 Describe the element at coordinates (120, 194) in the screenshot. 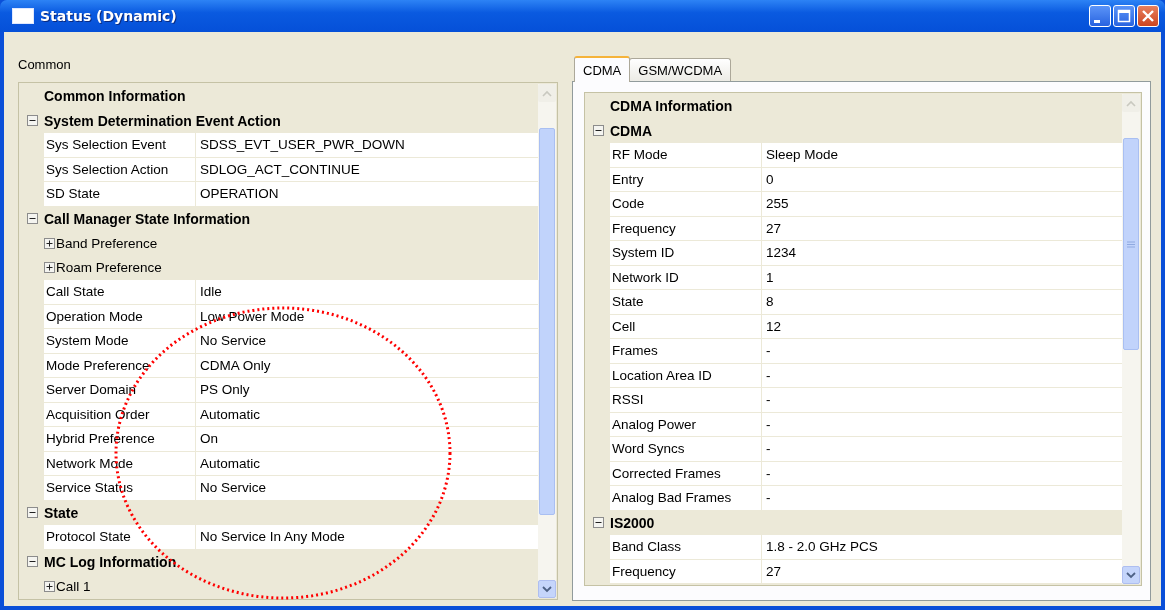

I see `property-name: SD State` at that location.